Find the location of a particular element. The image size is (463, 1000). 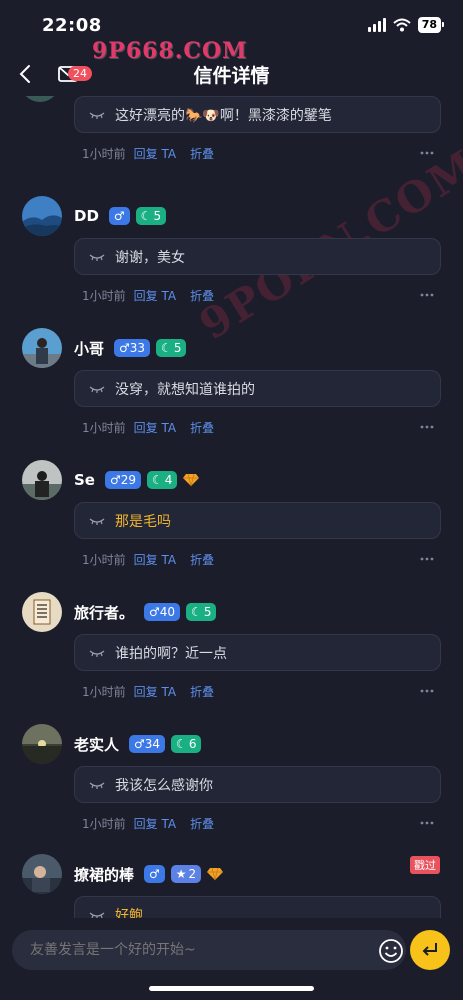

reply-bubble: 谢谢，美女 is located at coordinates (257, 256).